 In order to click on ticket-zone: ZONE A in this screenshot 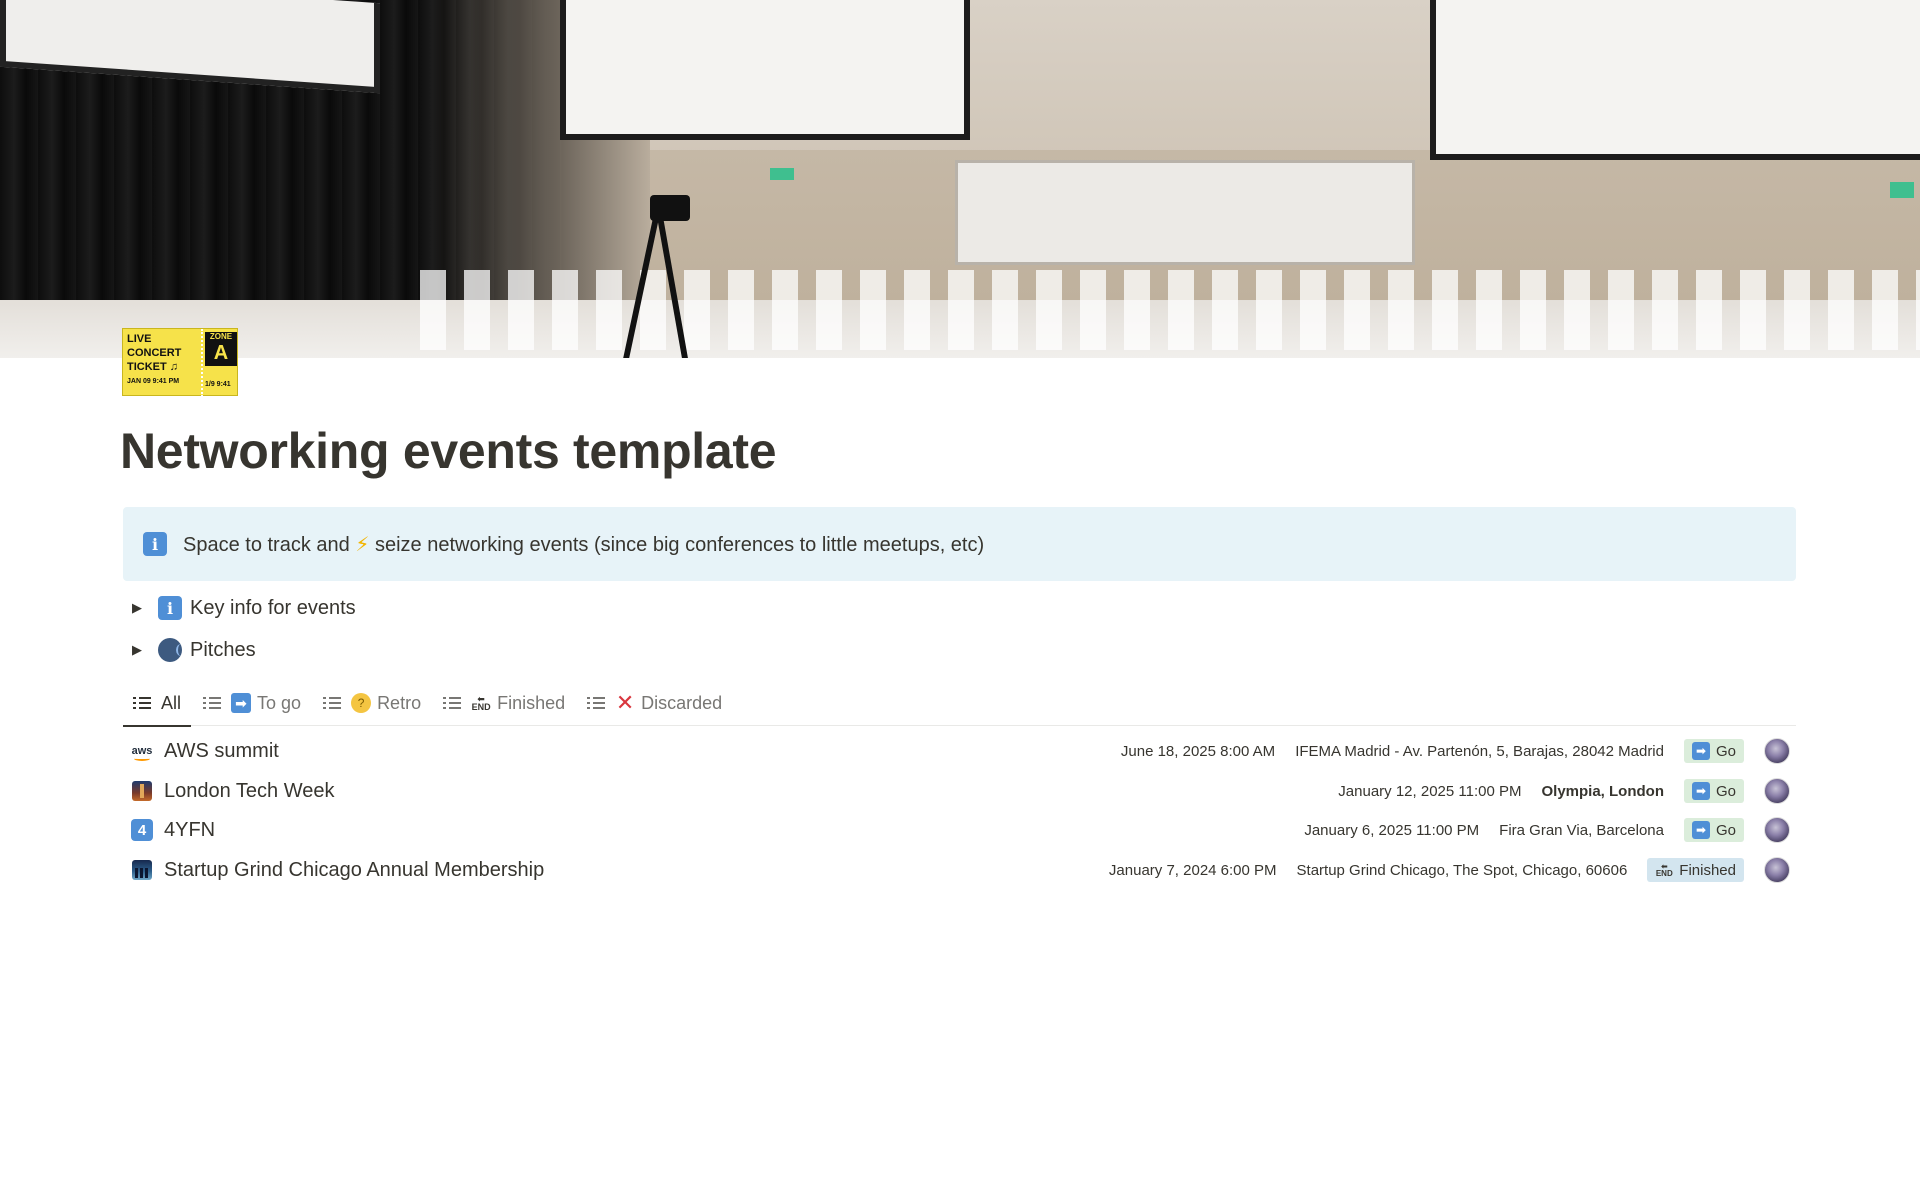, I will do `click(221, 349)`.